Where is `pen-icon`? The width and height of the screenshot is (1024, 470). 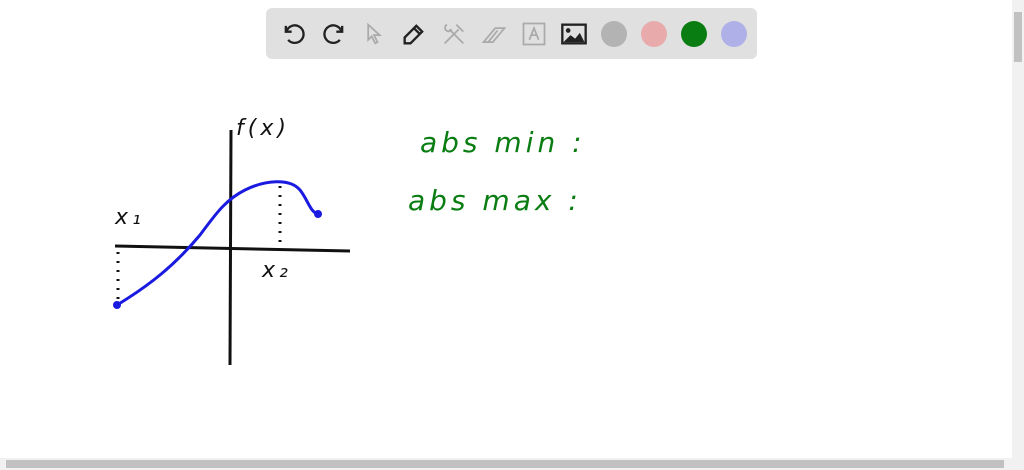
pen-icon is located at coordinates (413, 33).